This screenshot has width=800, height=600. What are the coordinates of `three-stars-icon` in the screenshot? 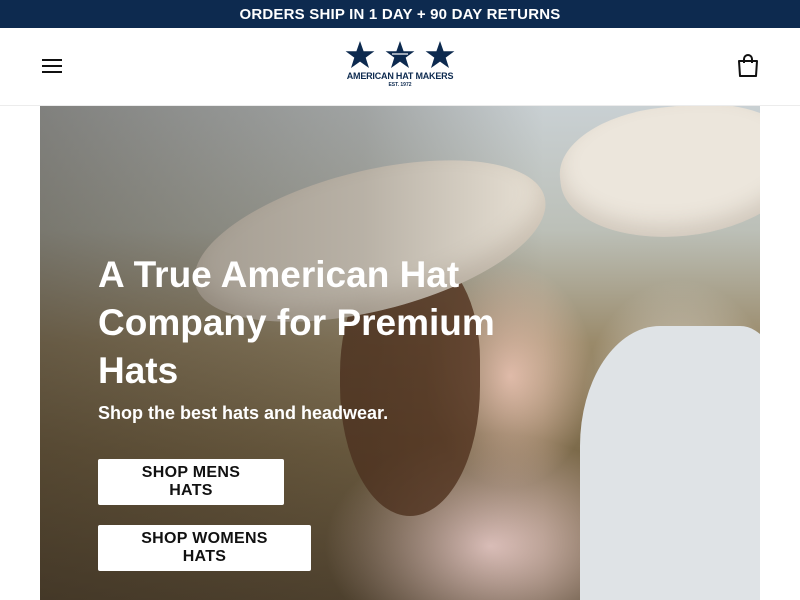 It's located at (400, 54).